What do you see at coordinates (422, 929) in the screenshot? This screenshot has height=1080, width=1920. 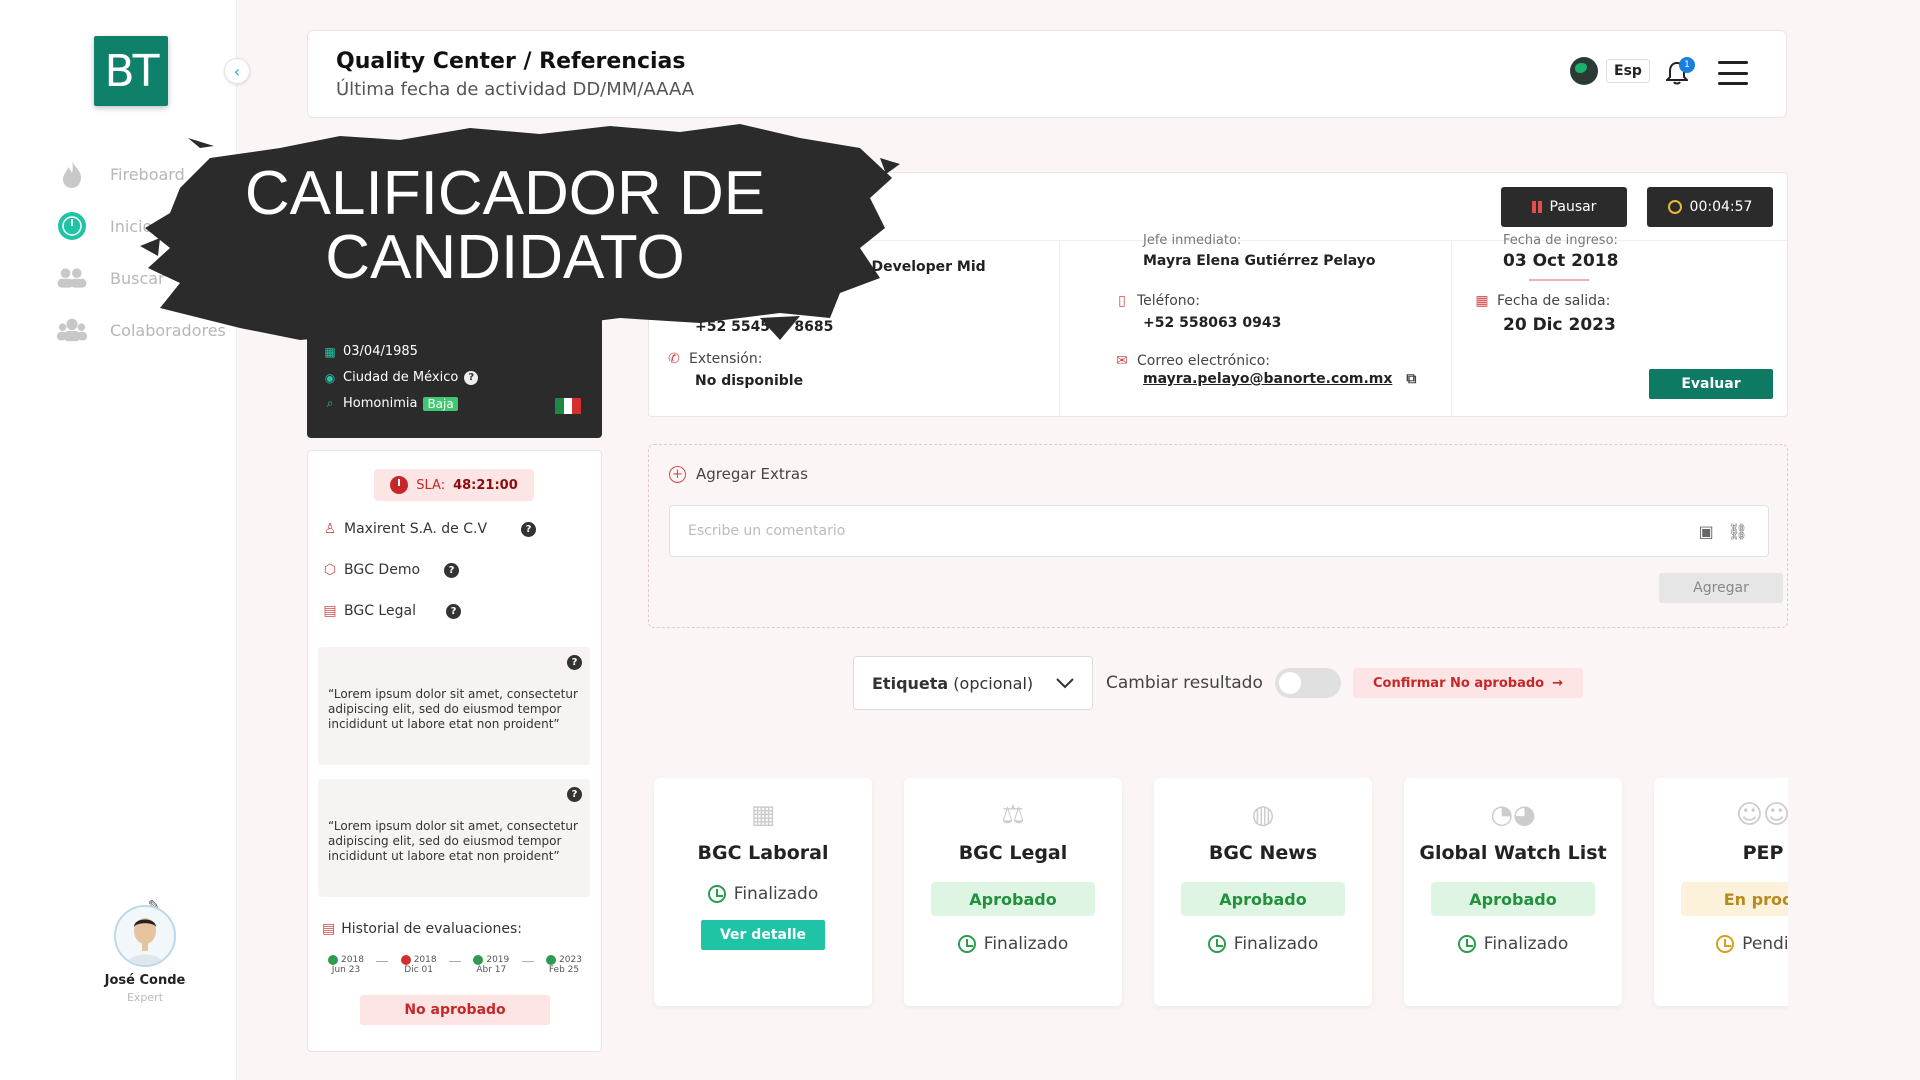 I see `history-title: ▤ Historial de evaluaciones:` at bounding box center [422, 929].